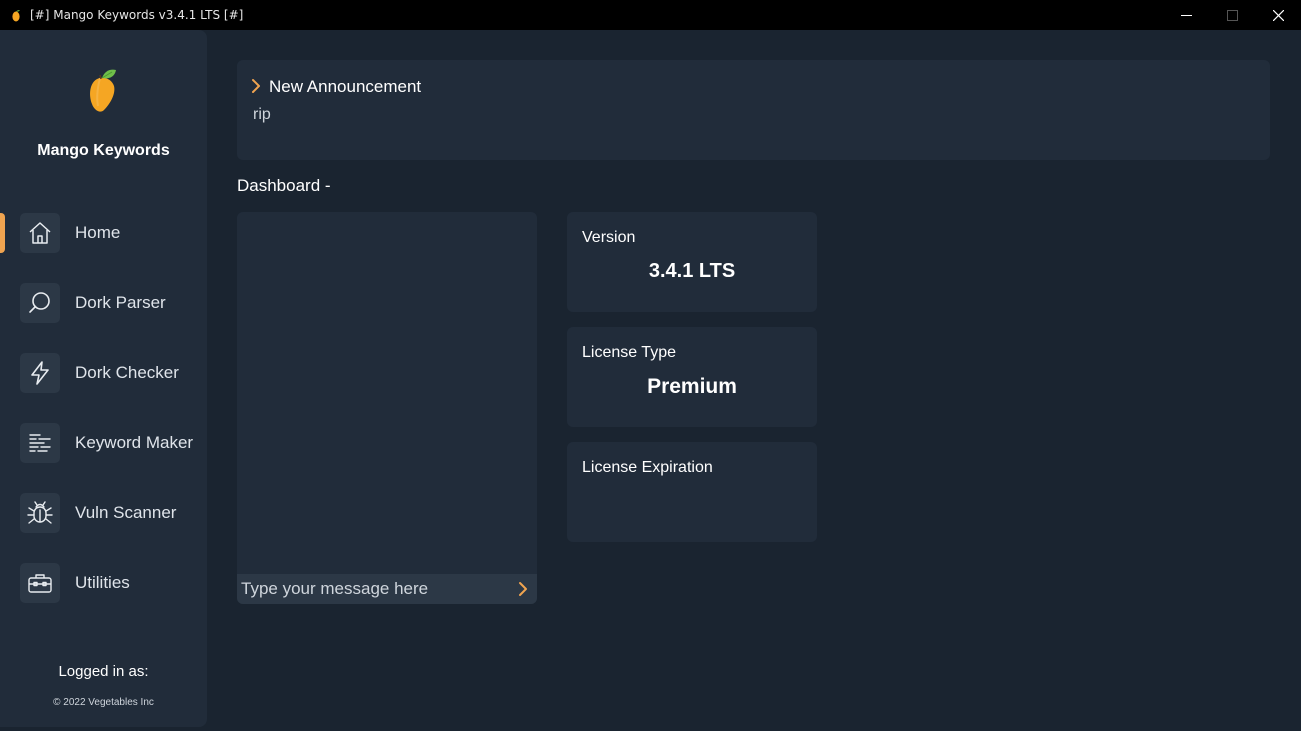 This screenshot has height=731, width=1301. Describe the element at coordinates (16, 15) in the screenshot. I see `mango-app-icon` at that location.